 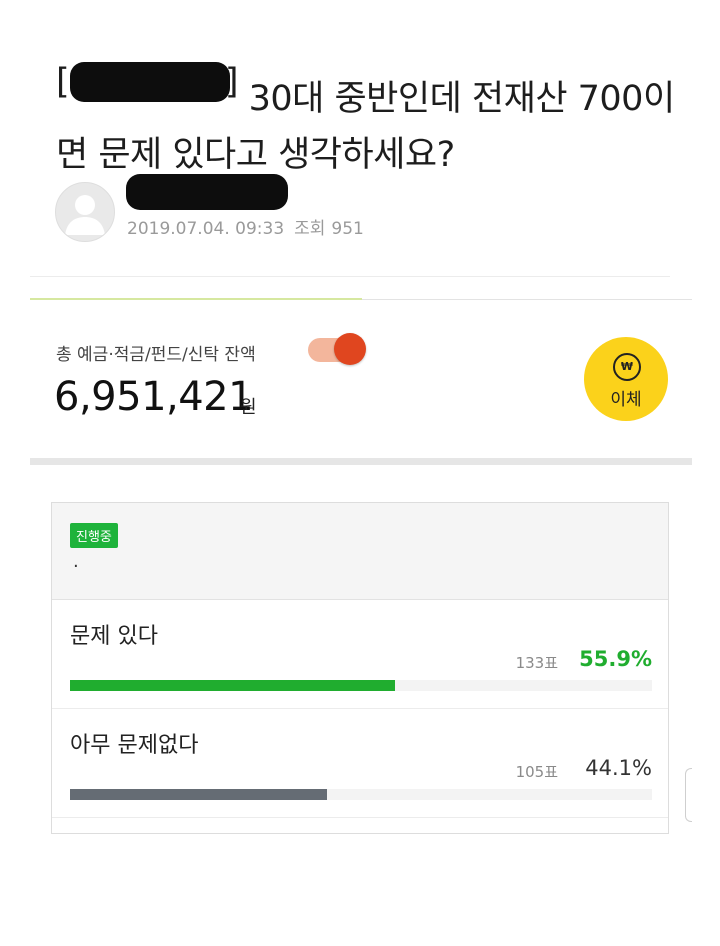 I want to click on transfer-label: 이체, so click(x=626, y=400).